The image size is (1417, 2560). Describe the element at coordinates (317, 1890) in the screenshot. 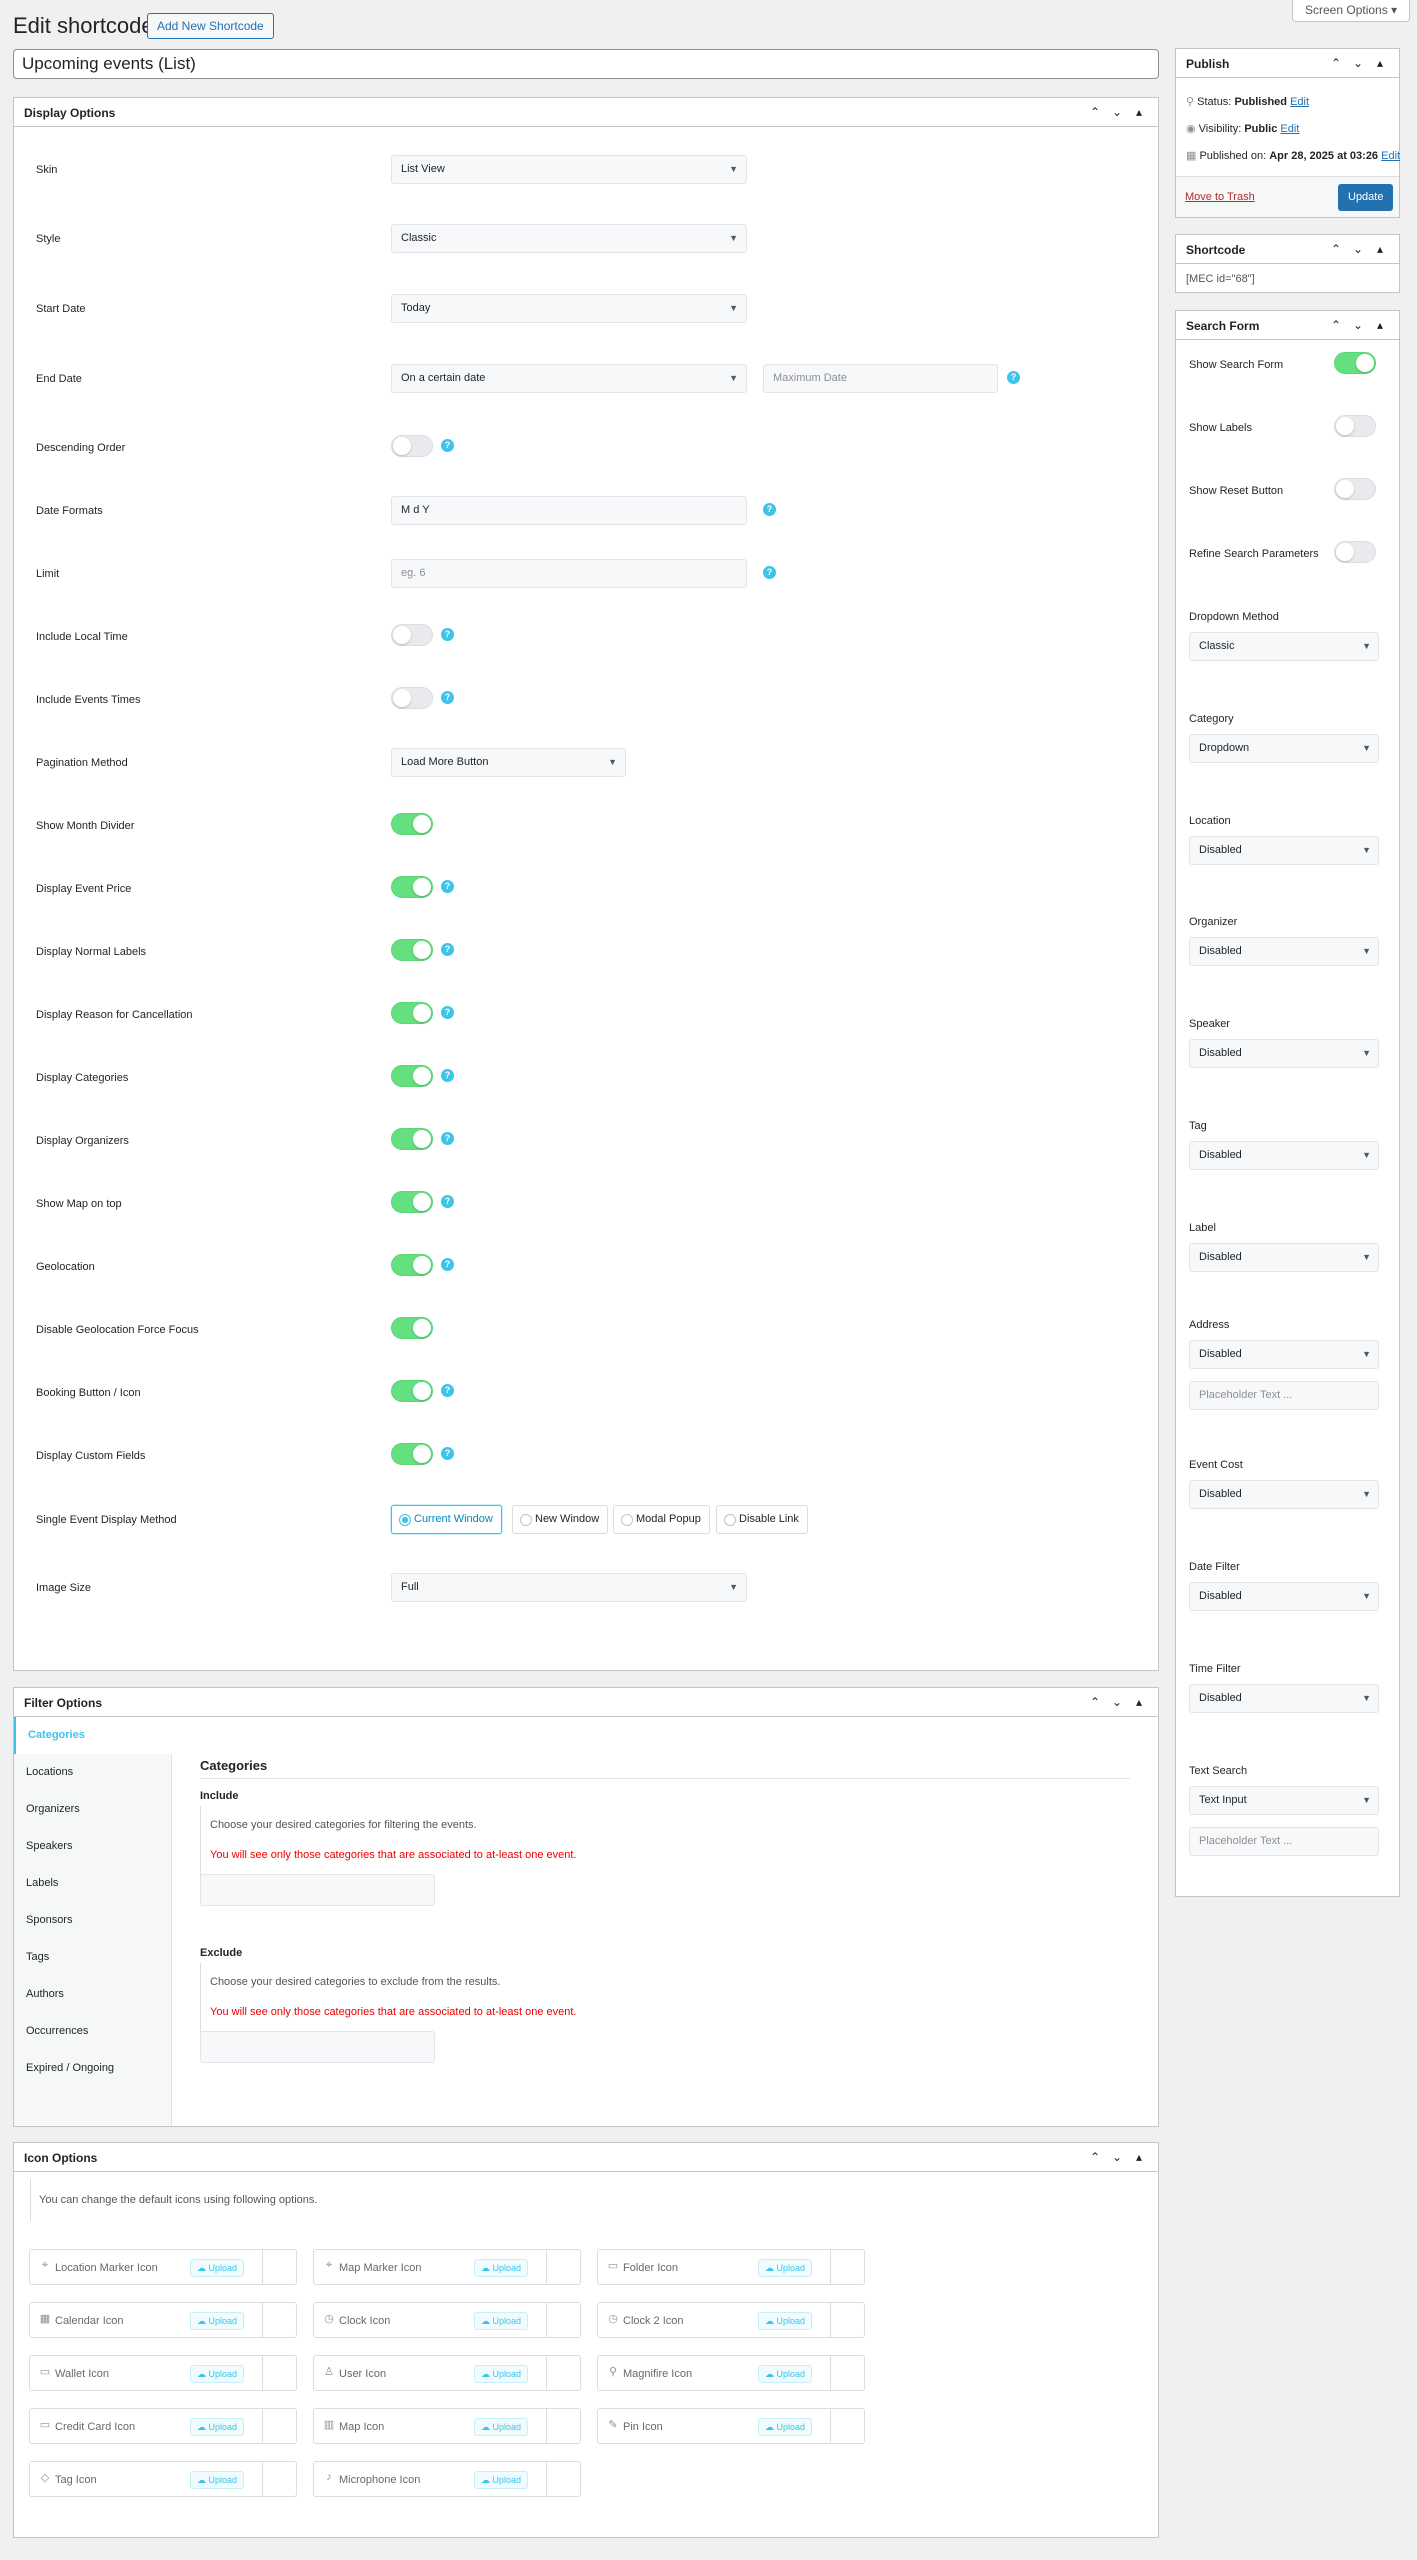

I see `include-categories-select` at that location.